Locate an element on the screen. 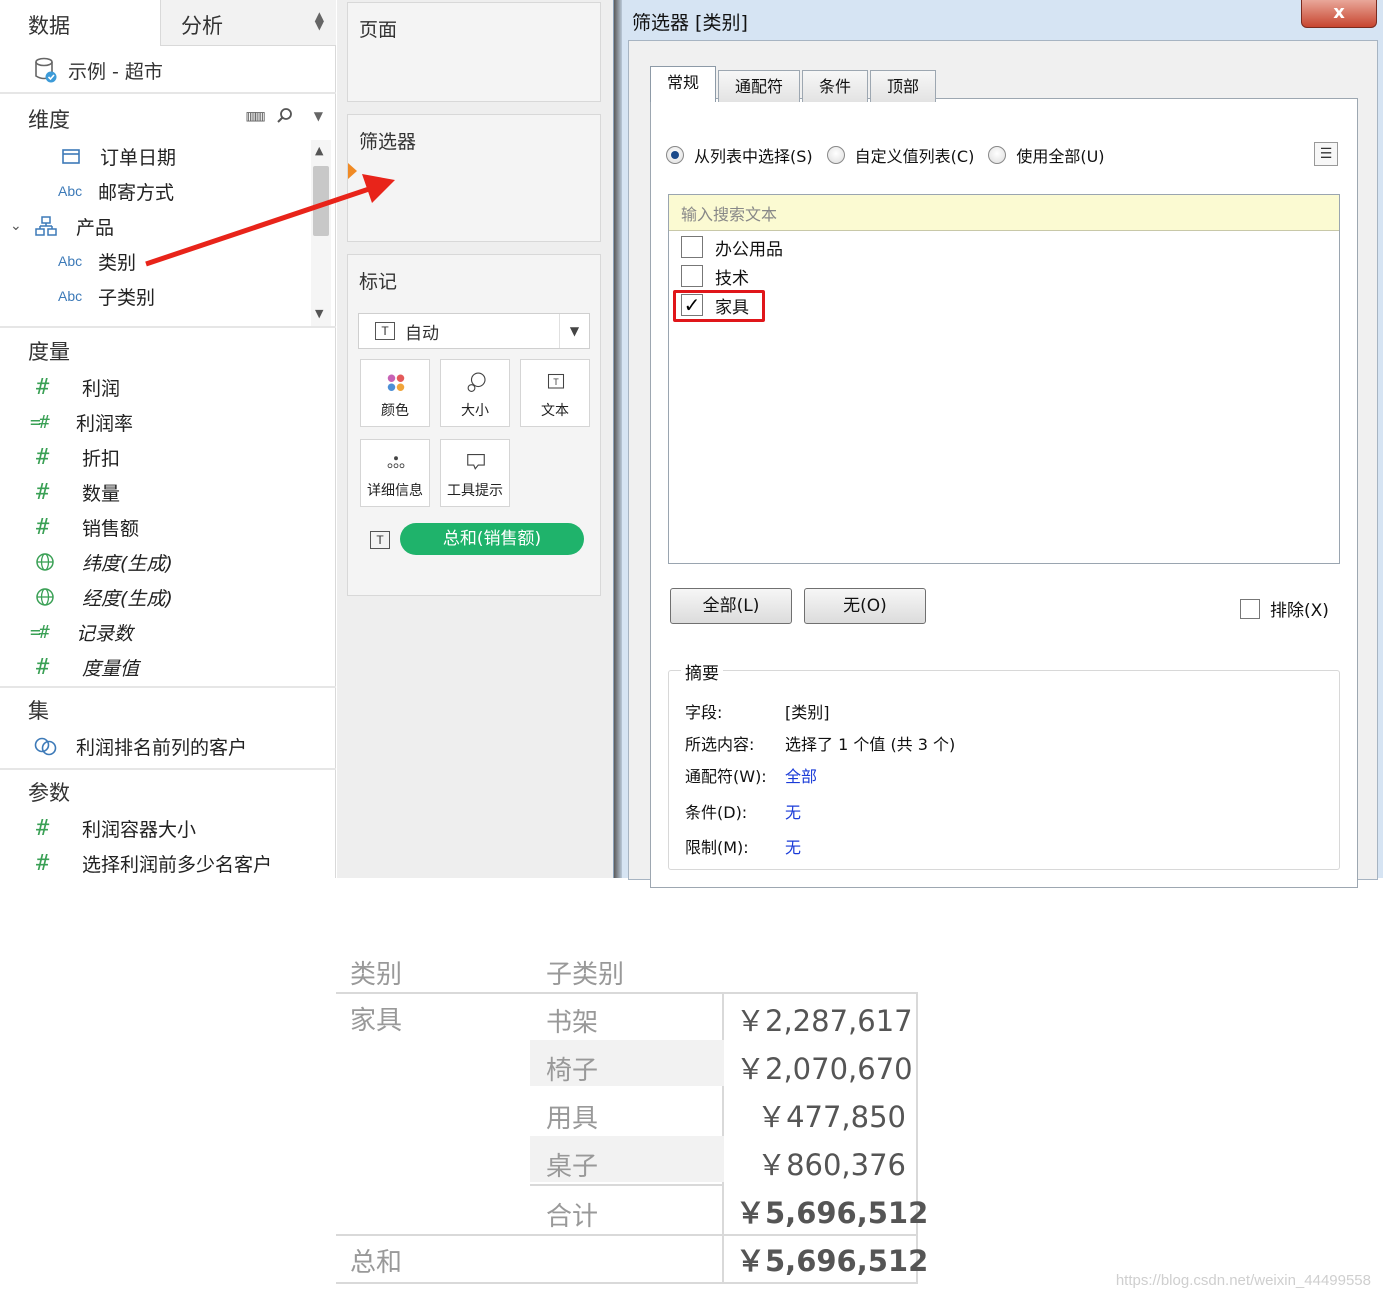  field-label: 记录数 is located at coordinates (105, 633).